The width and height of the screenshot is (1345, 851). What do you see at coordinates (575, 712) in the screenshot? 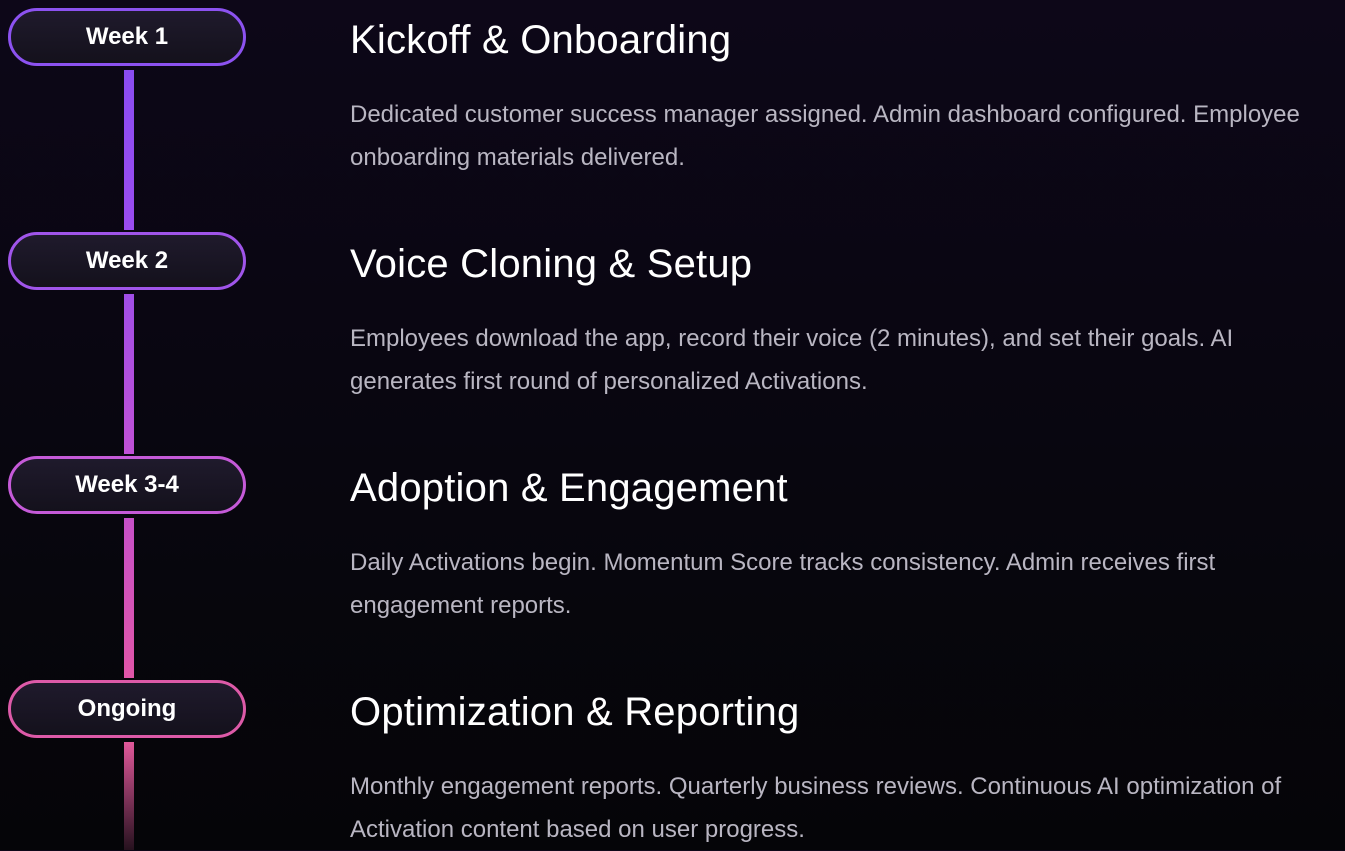
I see `step-title: Optimization & Reporting` at bounding box center [575, 712].